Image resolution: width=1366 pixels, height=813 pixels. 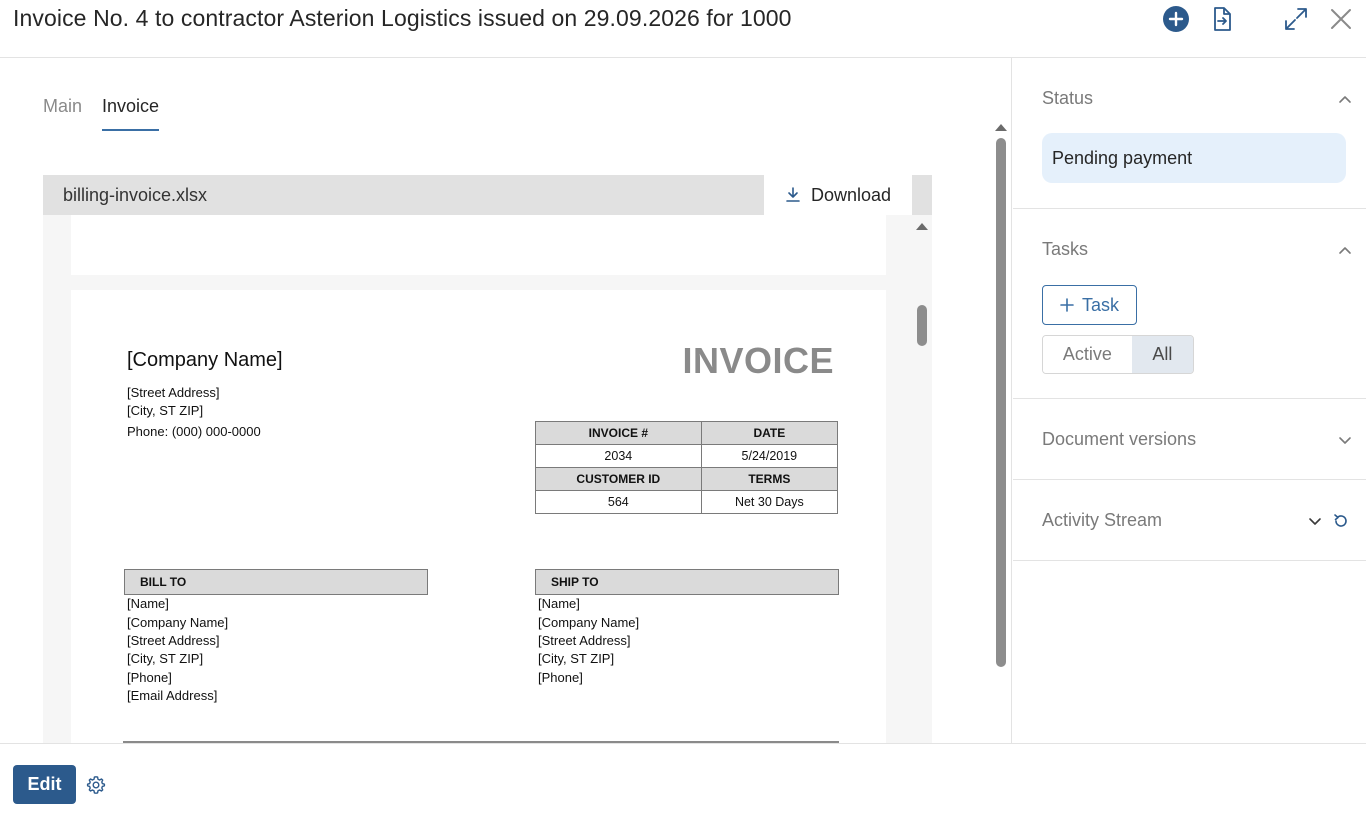 I want to click on ship-to-name: [Name], so click(x=559, y=603).